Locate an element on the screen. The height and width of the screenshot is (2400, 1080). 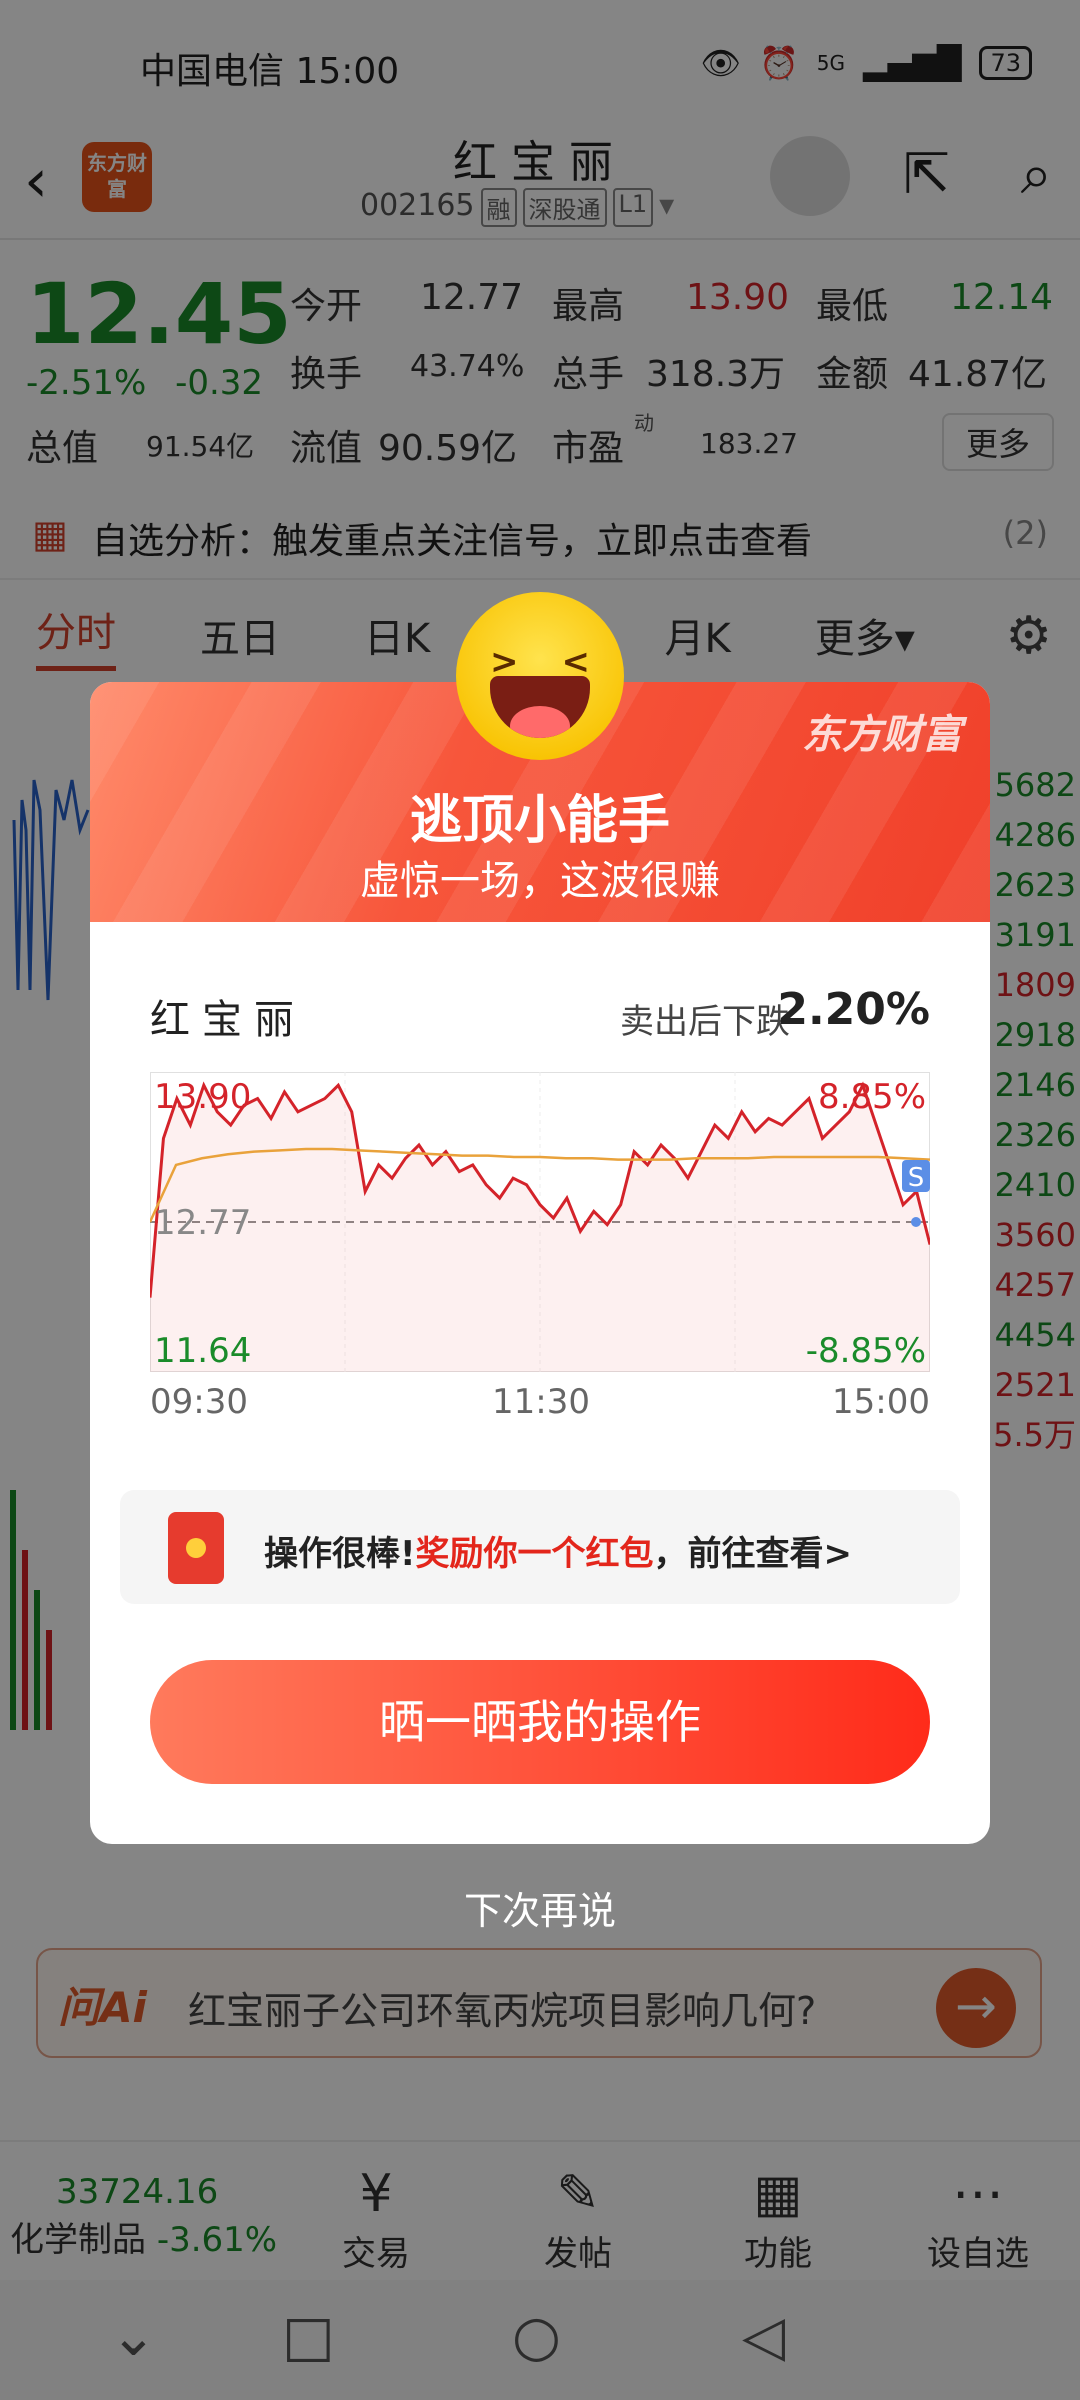
mini-chart-time-axis: 09:30 11:30 15:00 is located at coordinates (540, 1407).